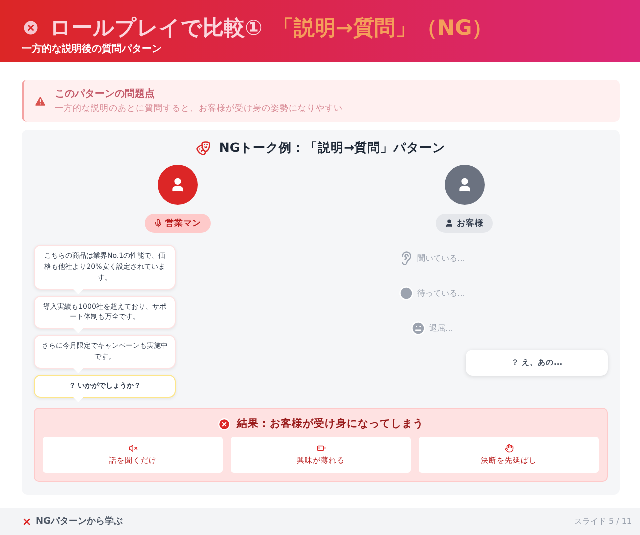  I want to click on person-icon, so click(449, 223).